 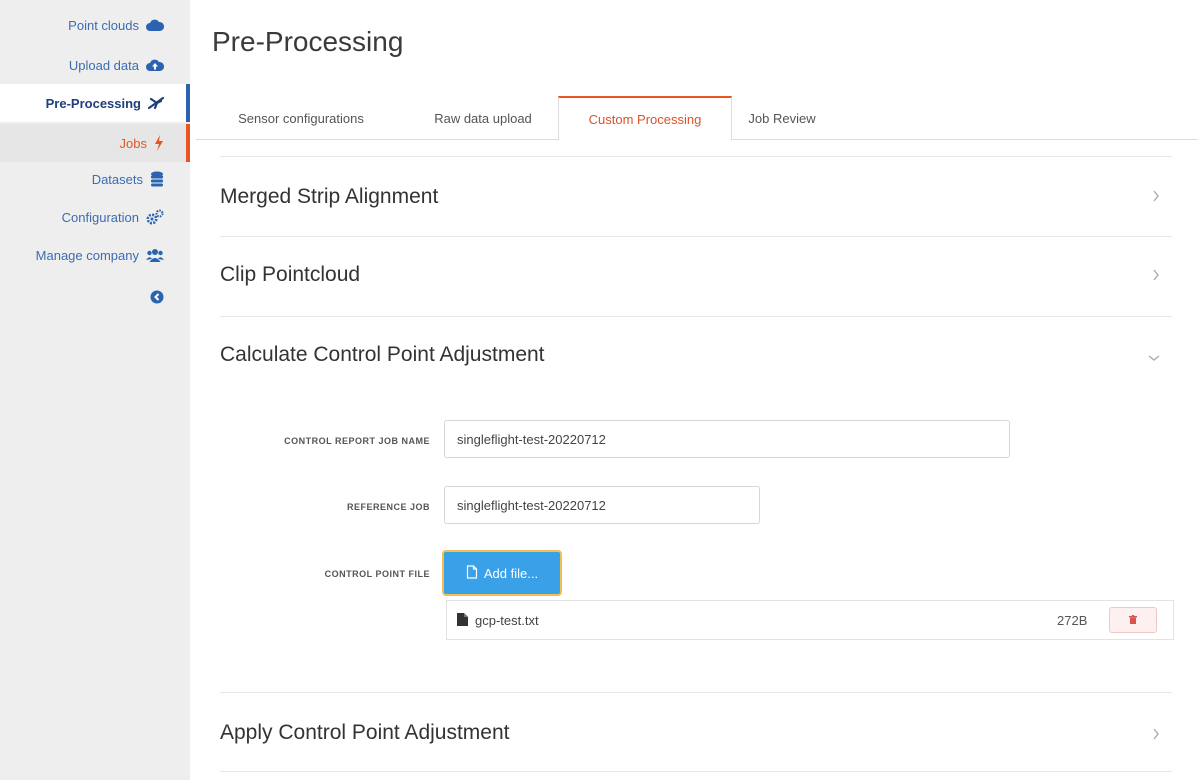 What do you see at coordinates (507, 620) in the screenshot?
I see `file-name: gcp-test.txt` at bounding box center [507, 620].